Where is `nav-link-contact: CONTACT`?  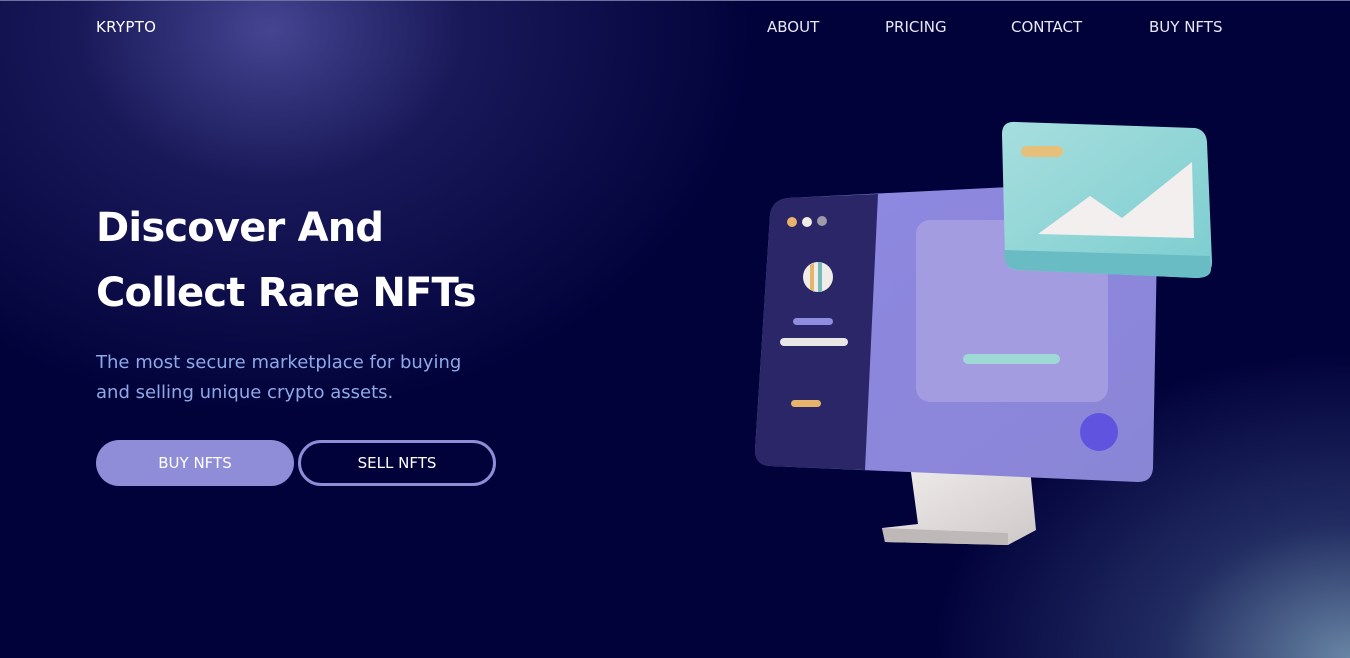 nav-link-contact: CONTACT is located at coordinates (1046, 27).